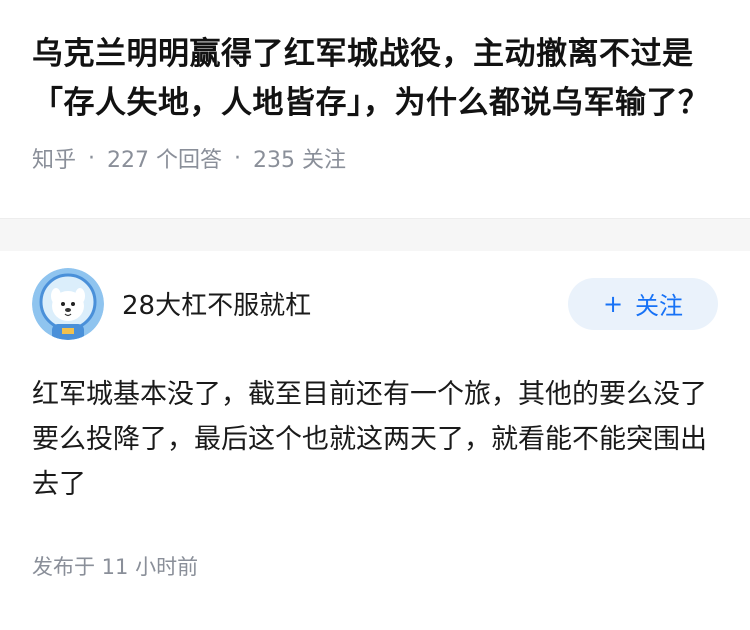 This screenshot has height=630, width=750. I want to click on author-name: 28大杠不服就杠, so click(345, 303).